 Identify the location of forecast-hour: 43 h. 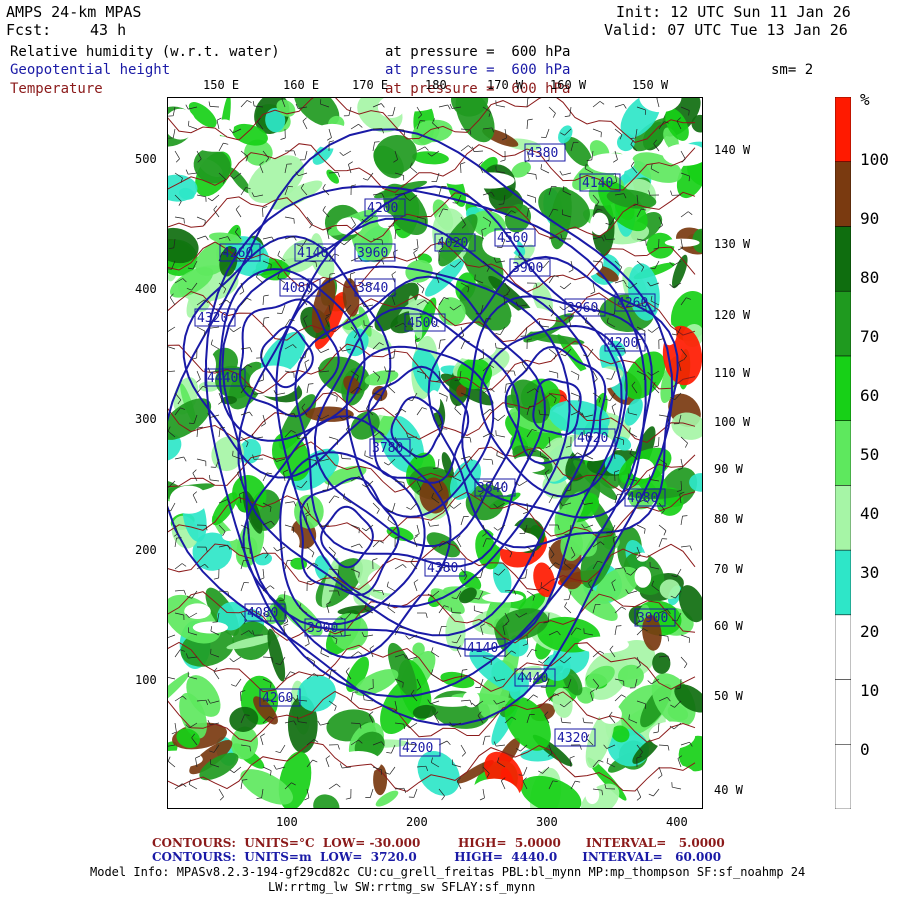
(108, 30).